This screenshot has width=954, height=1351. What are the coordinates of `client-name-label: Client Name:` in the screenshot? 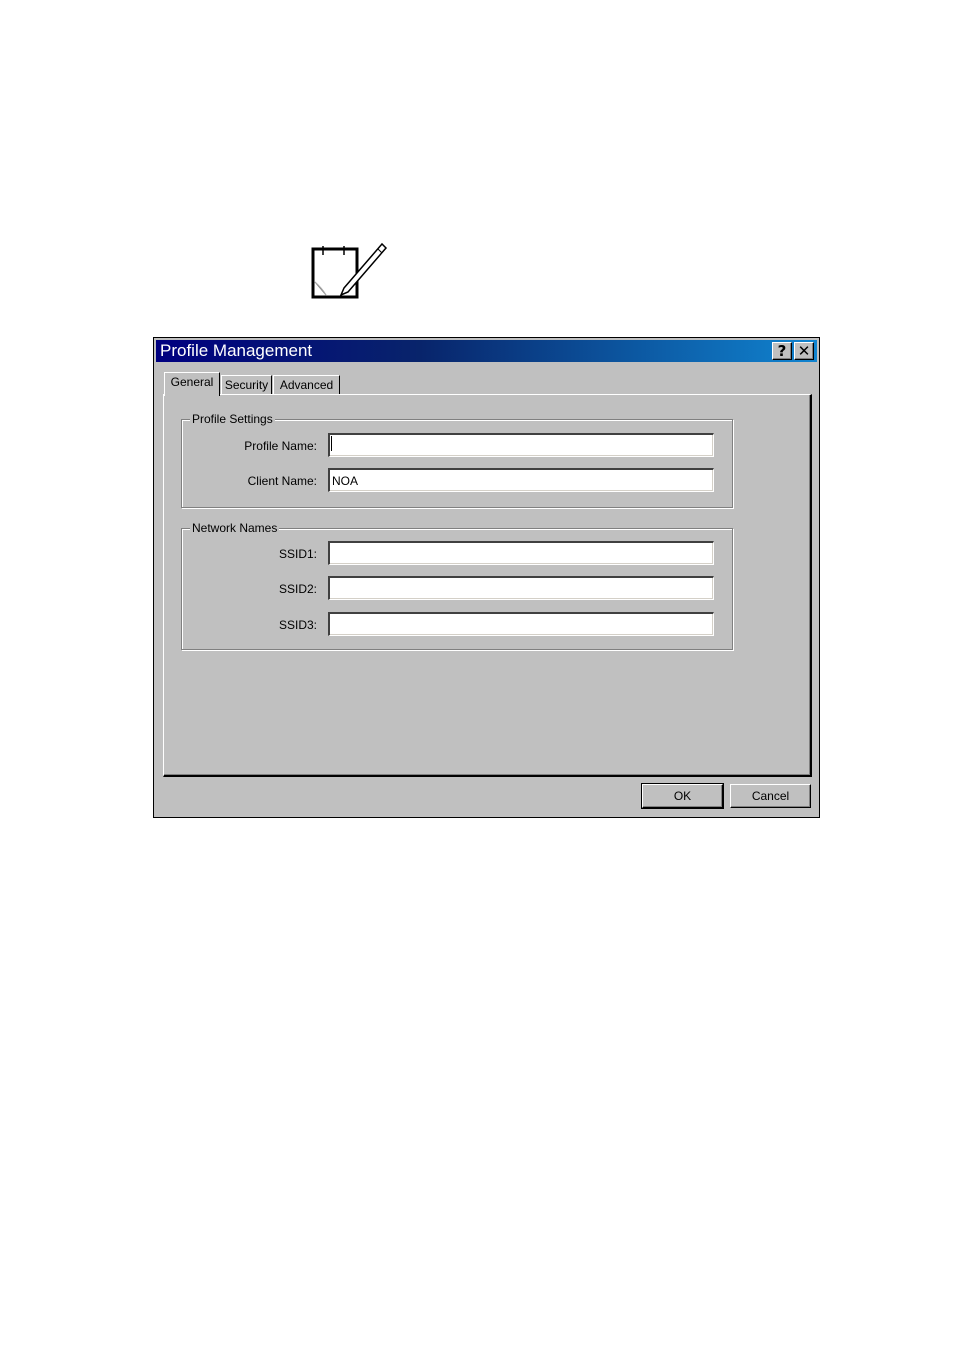 It's located at (282, 481).